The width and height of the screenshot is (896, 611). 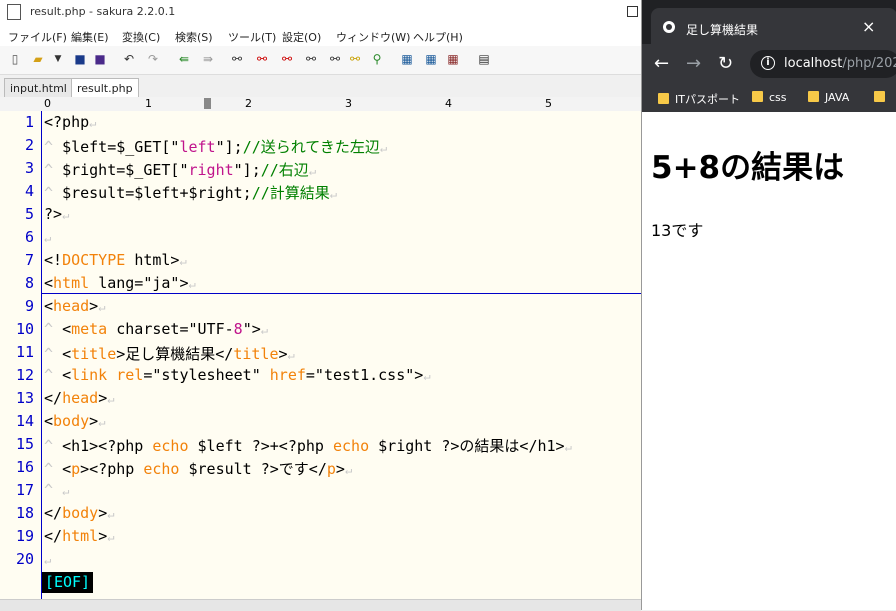 What do you see at coordinates (58, 59) in the screenshot?
I see `dropdown-arrow-icon: ▼` at bounding box center [58, 59].